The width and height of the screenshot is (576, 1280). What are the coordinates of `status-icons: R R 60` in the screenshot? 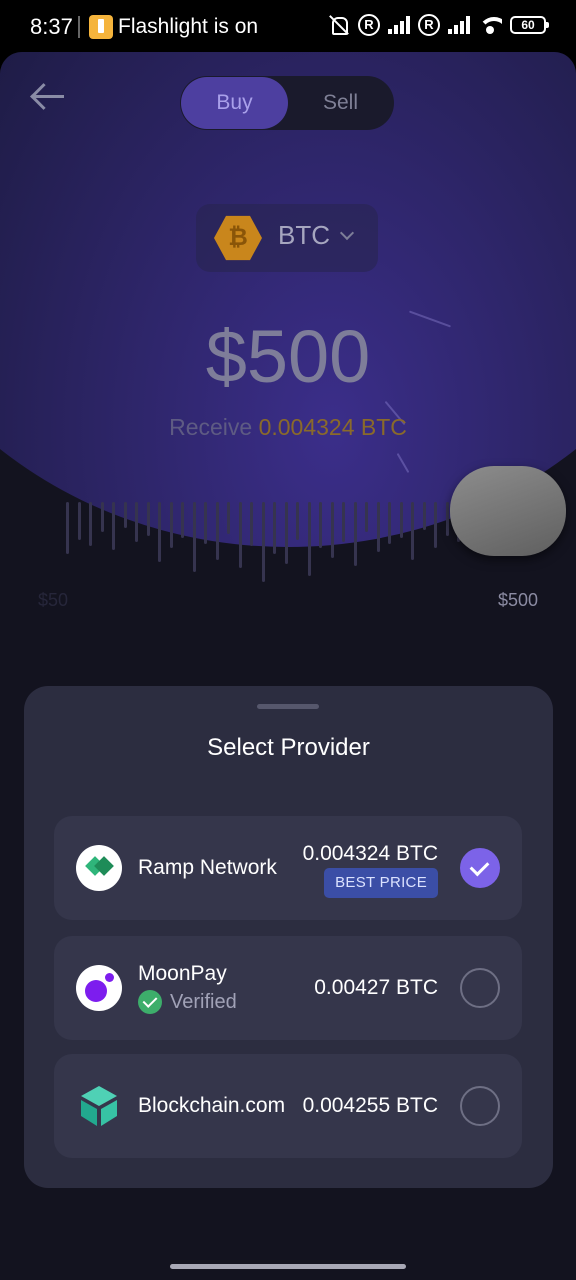 It's located at (438, 25).